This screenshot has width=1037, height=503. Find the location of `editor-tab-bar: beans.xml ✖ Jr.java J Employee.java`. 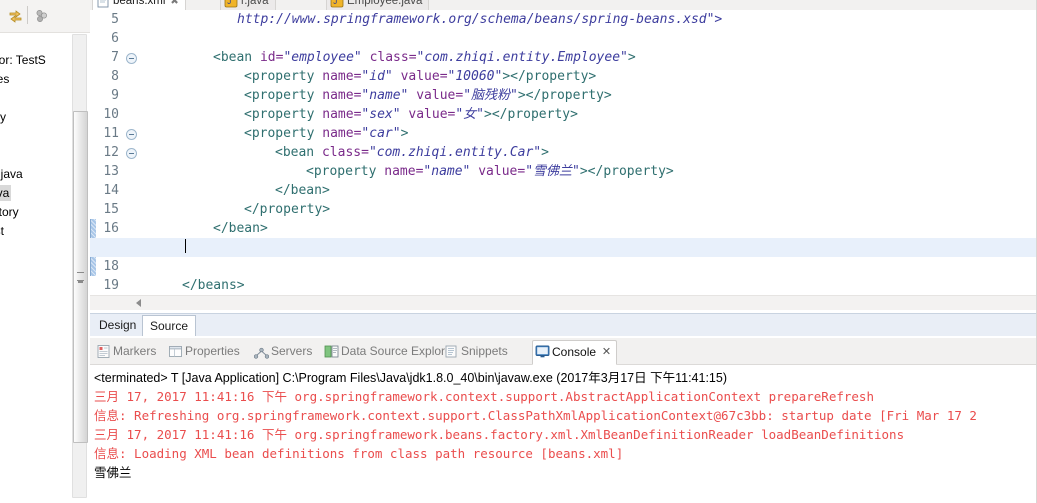

editor-tab-bar: beans.xml ✖ Jr.java J Employee.java is located at coordinates (563, 5).